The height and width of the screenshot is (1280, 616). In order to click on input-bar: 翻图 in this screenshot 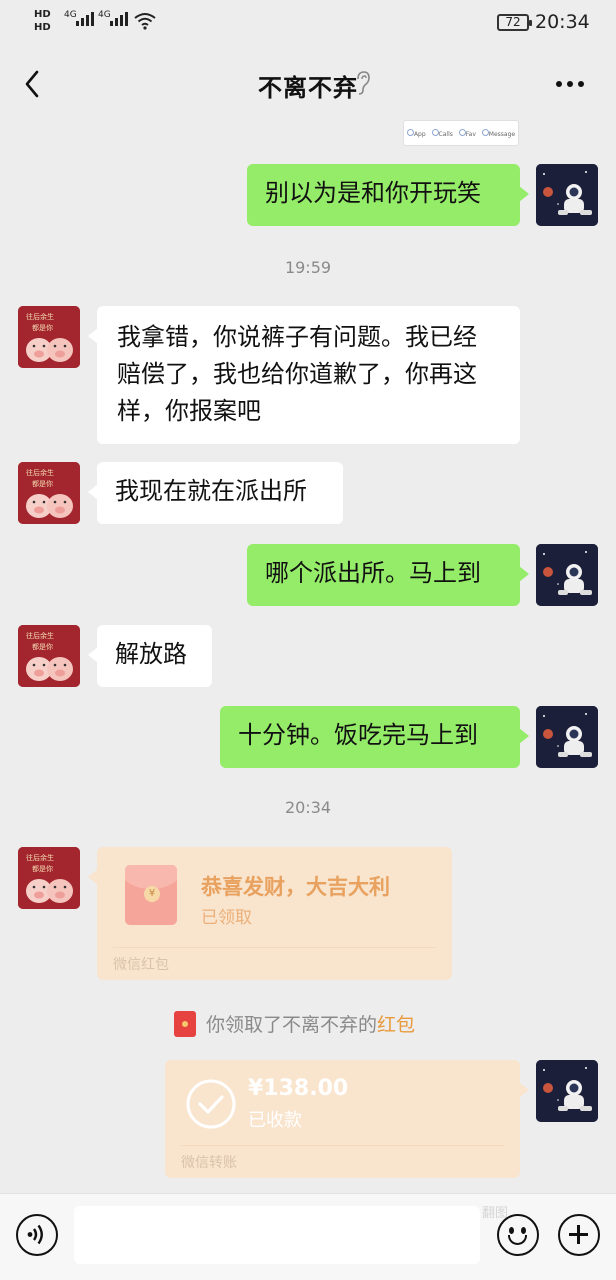, I will do `click(308, 1236)`.